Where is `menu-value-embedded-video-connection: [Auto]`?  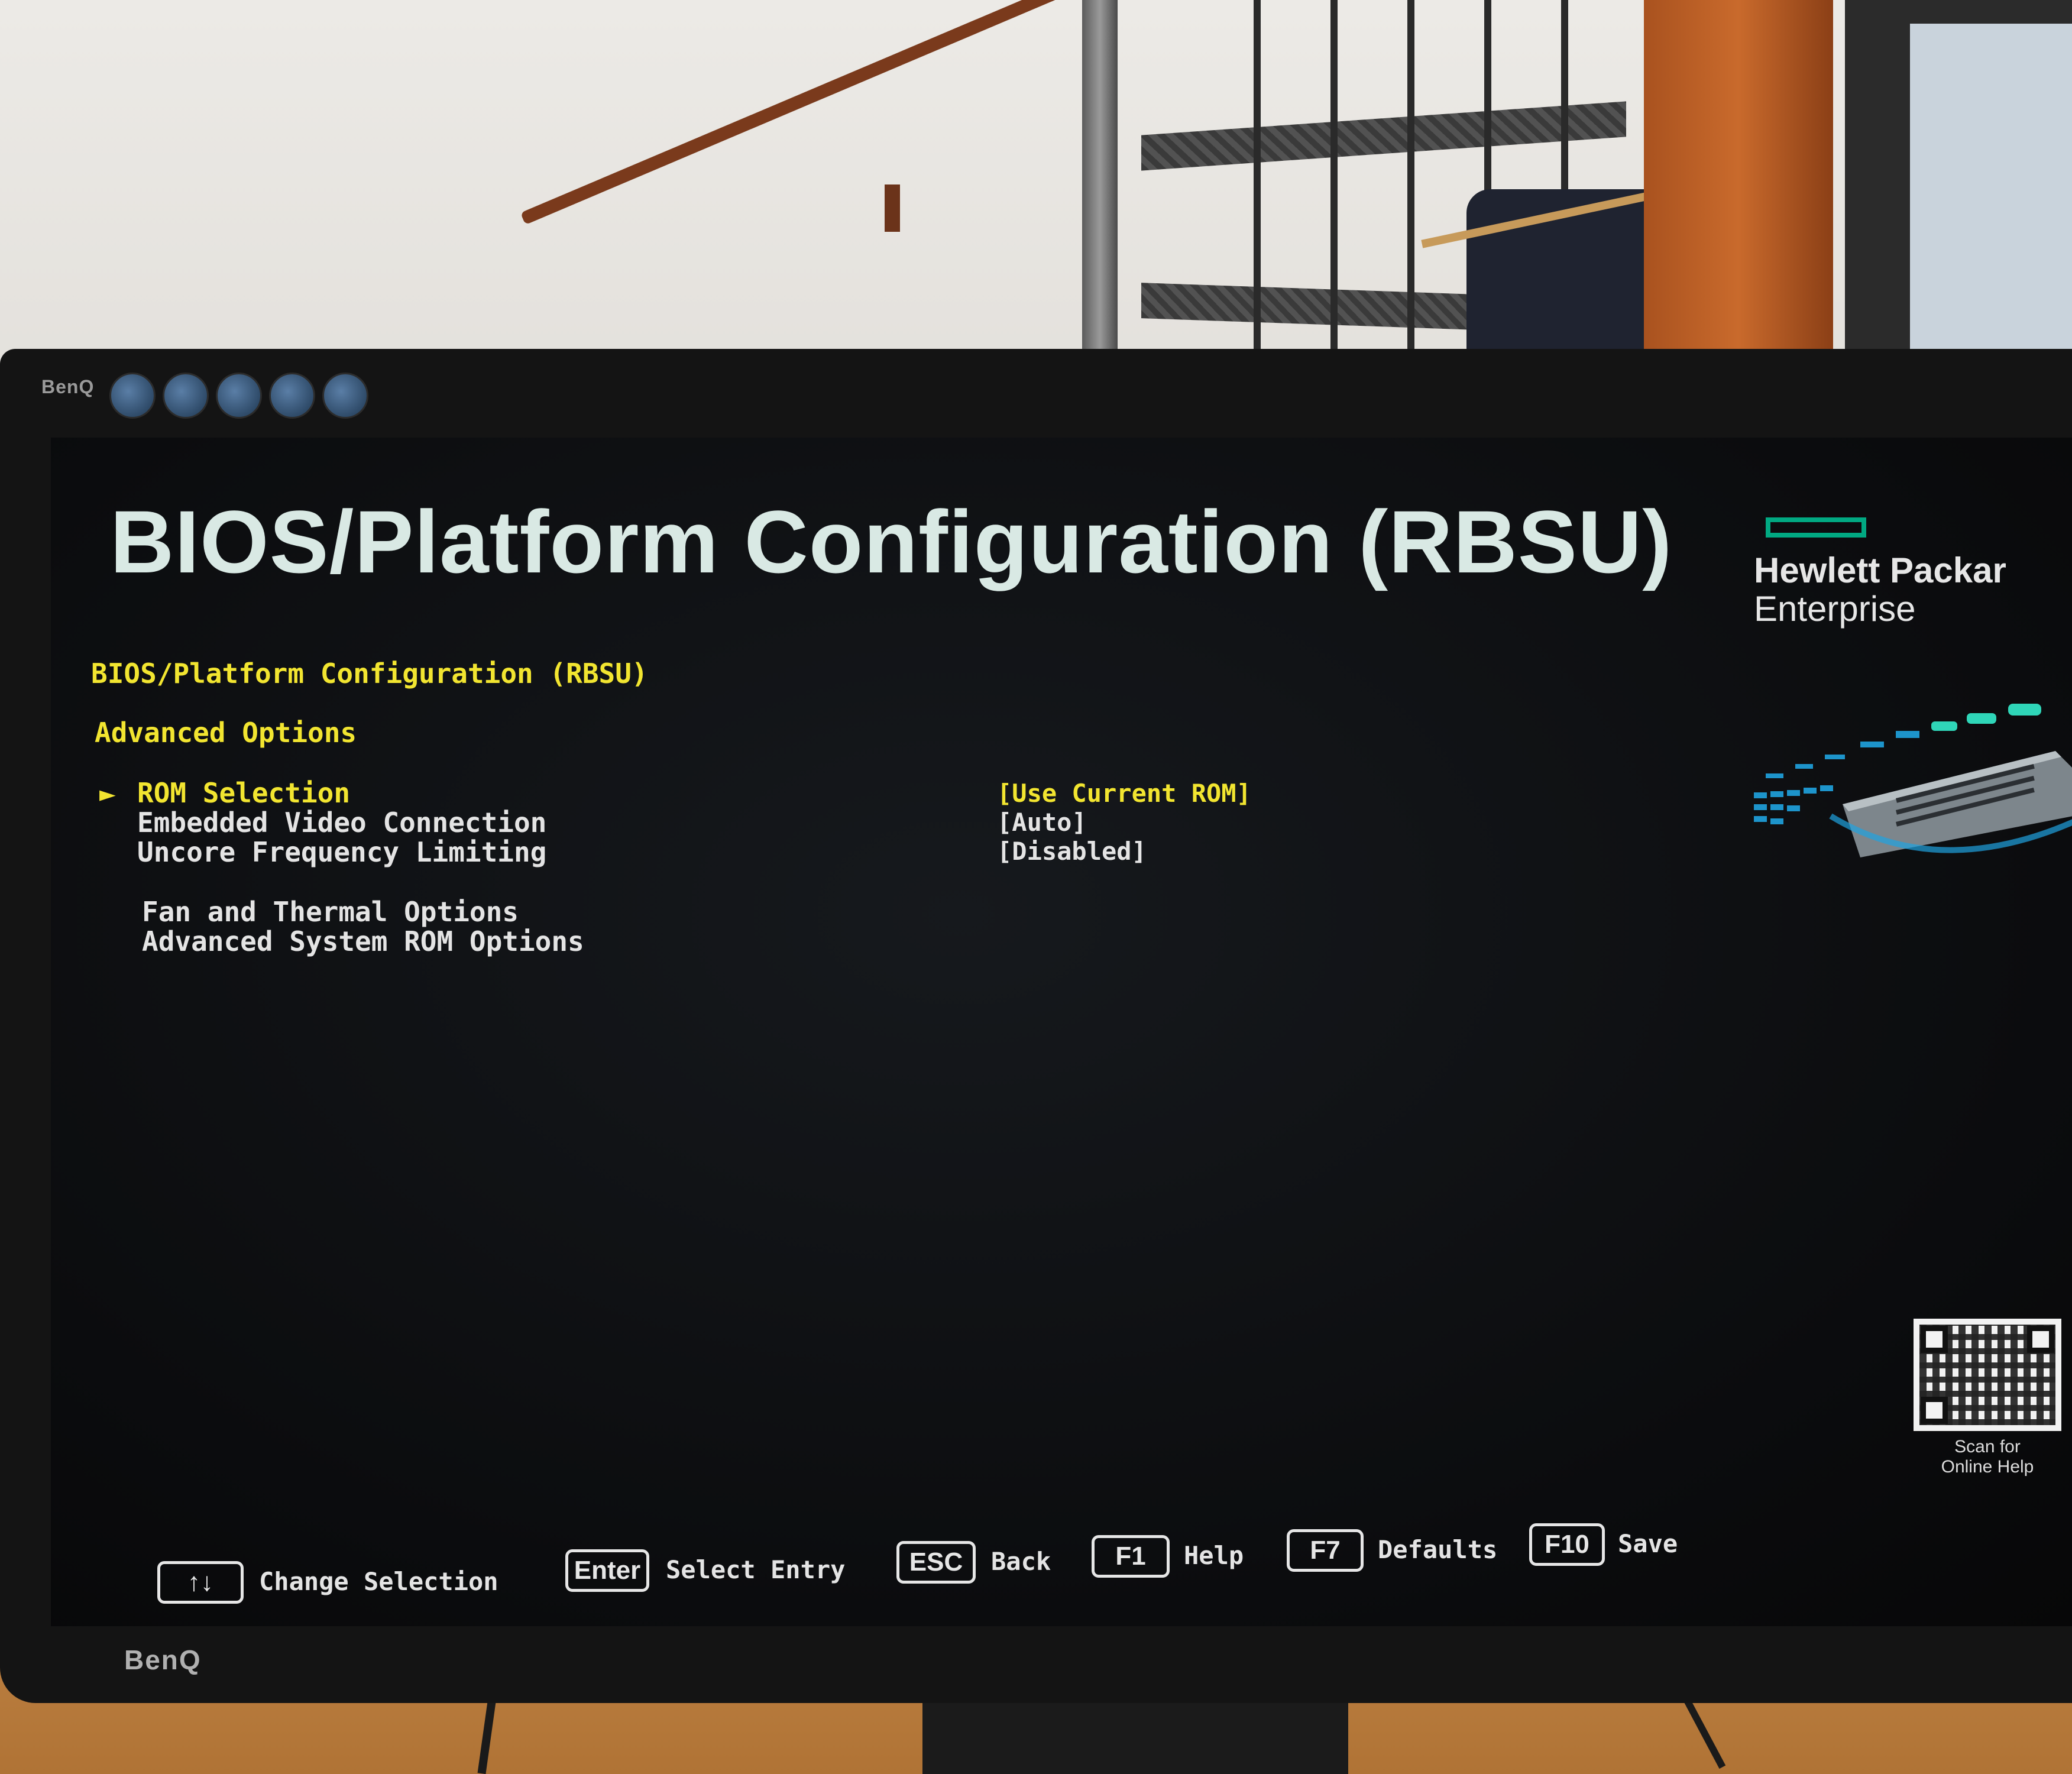 menu-value-embedded-video-connection: [Auto] is located at coordinates (1042, 823).